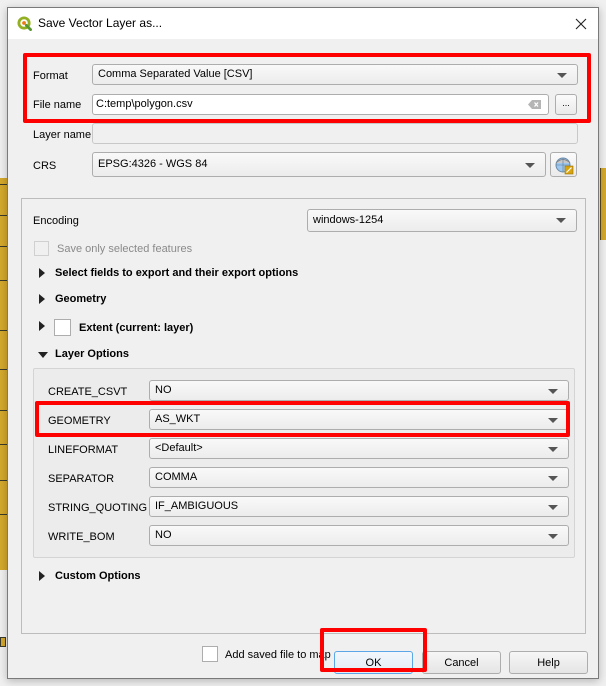  I want to click on ok-button: OK, so click(373, 662).